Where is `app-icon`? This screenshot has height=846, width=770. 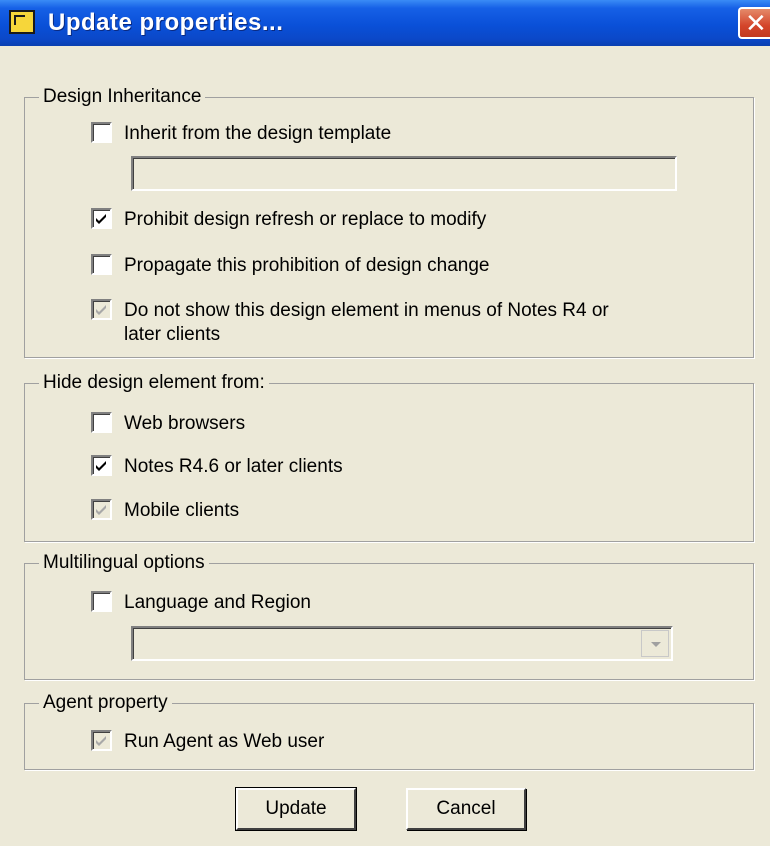 app-icon is located at coordinates (22, 22).